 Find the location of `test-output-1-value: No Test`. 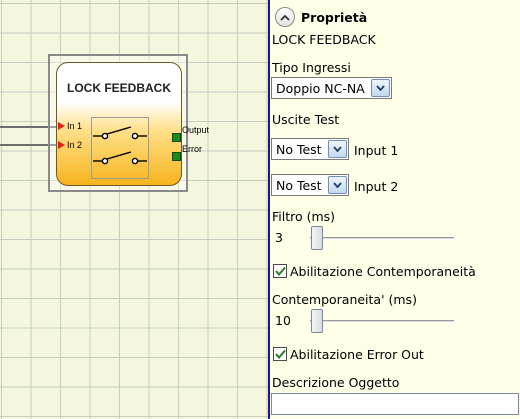

test-output-1-value: No Test is located at coordinates (299, 149).